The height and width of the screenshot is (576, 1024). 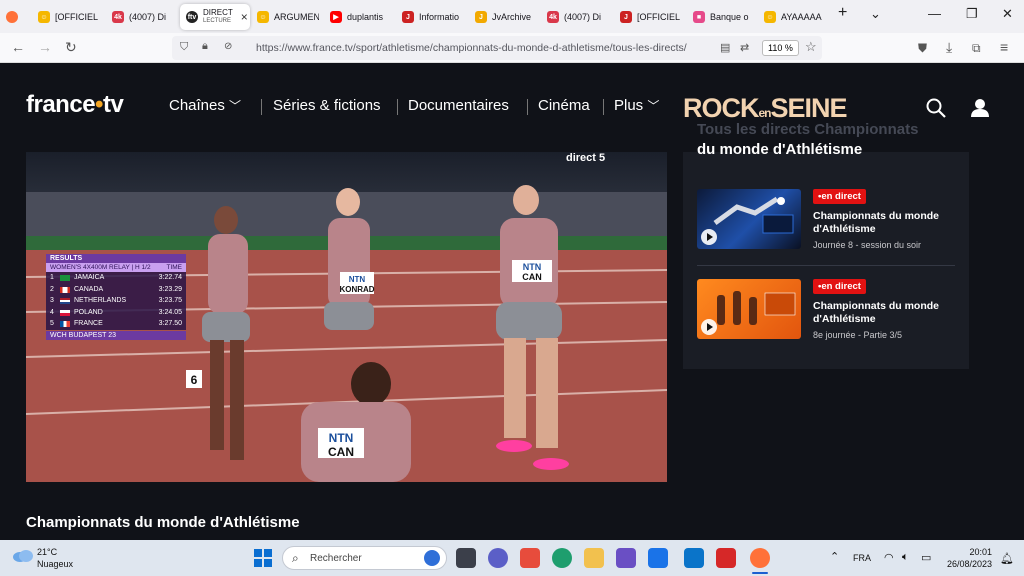 I want to click on volume-icon: 🔈︎, so click(x=905, y=557).